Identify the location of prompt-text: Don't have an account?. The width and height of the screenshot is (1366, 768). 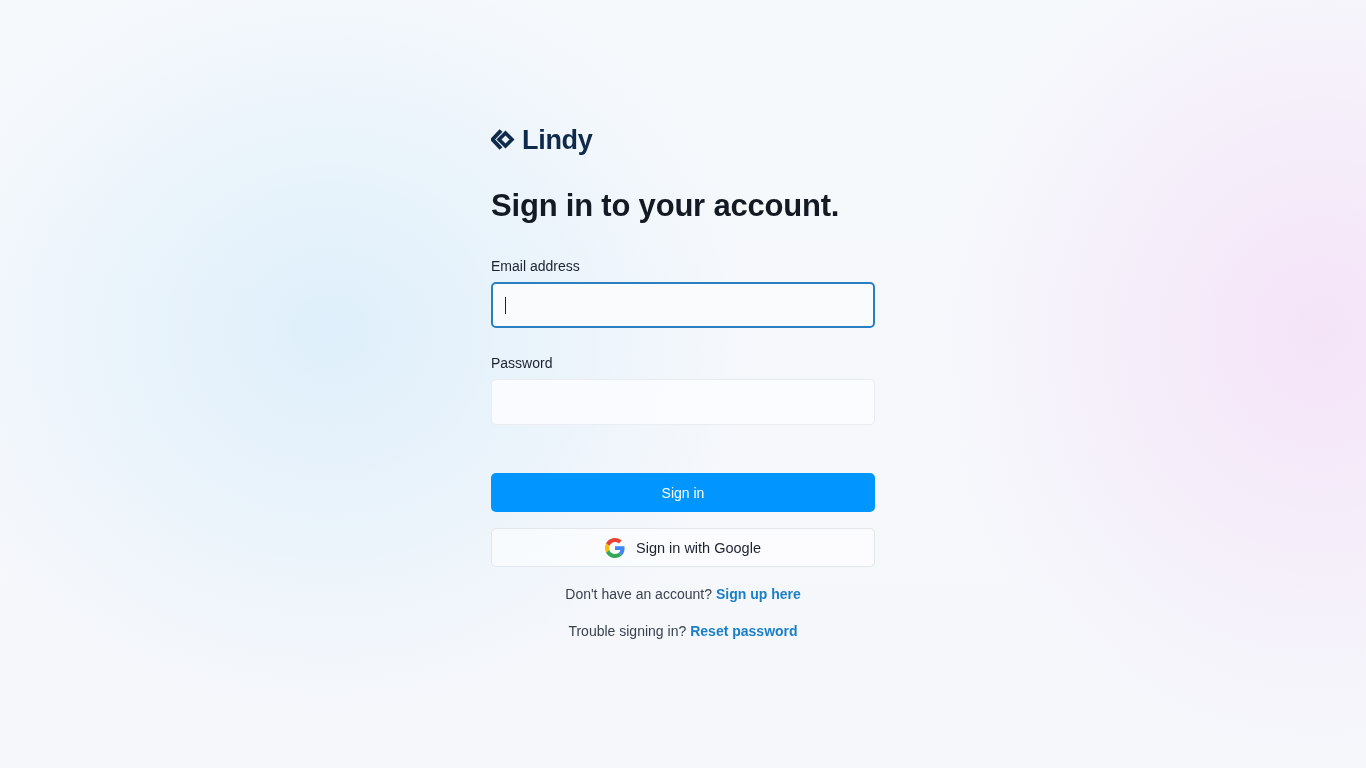
(638, 594).